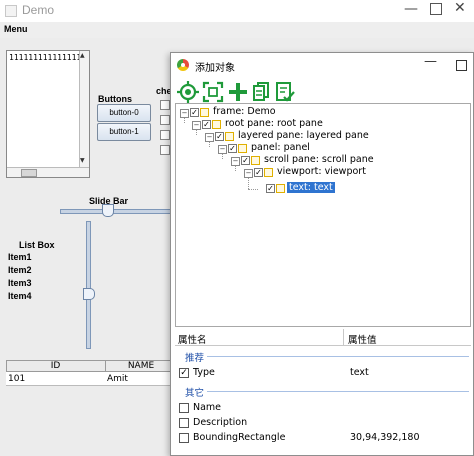 This screenshot has height=456, width=474. What do you see at coordinates (343, 337) in the screenshot?
I see `column-divider` at bounding box center [343, 337].